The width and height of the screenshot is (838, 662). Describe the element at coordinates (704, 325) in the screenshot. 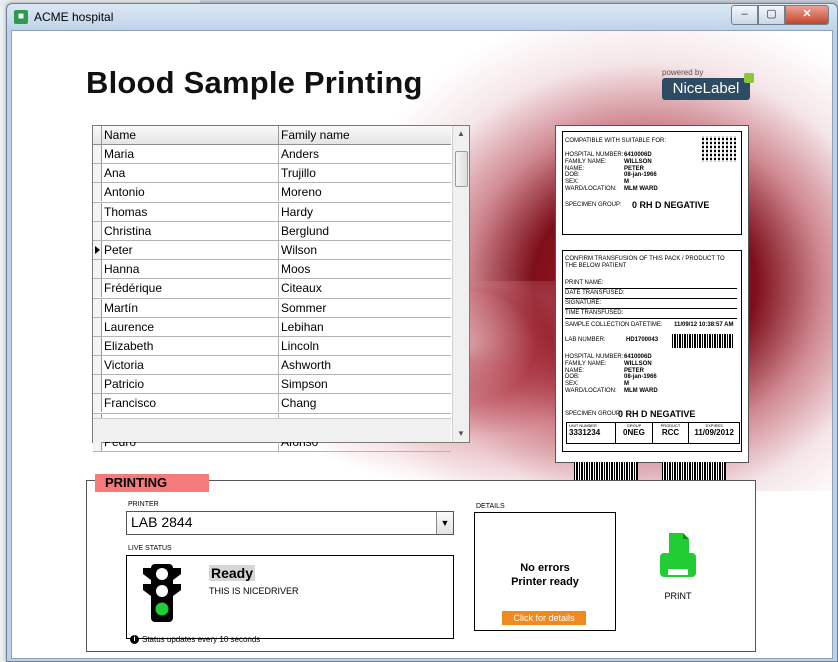

I see `label-sample-collection-value: 11/09/12 10:38:57 AM` at that location.